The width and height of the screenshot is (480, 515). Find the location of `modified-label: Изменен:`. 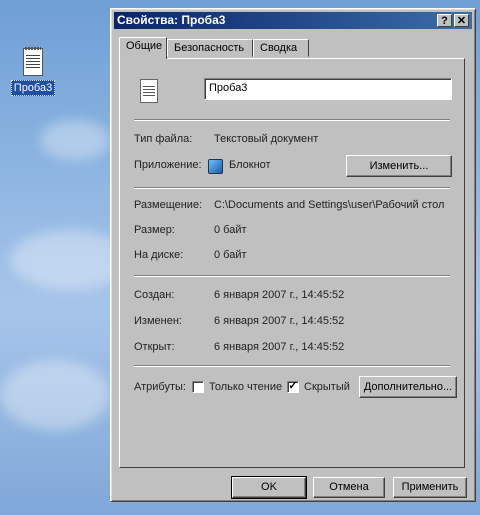

modified-label: Изменен: is located at coordinates (158, 321).